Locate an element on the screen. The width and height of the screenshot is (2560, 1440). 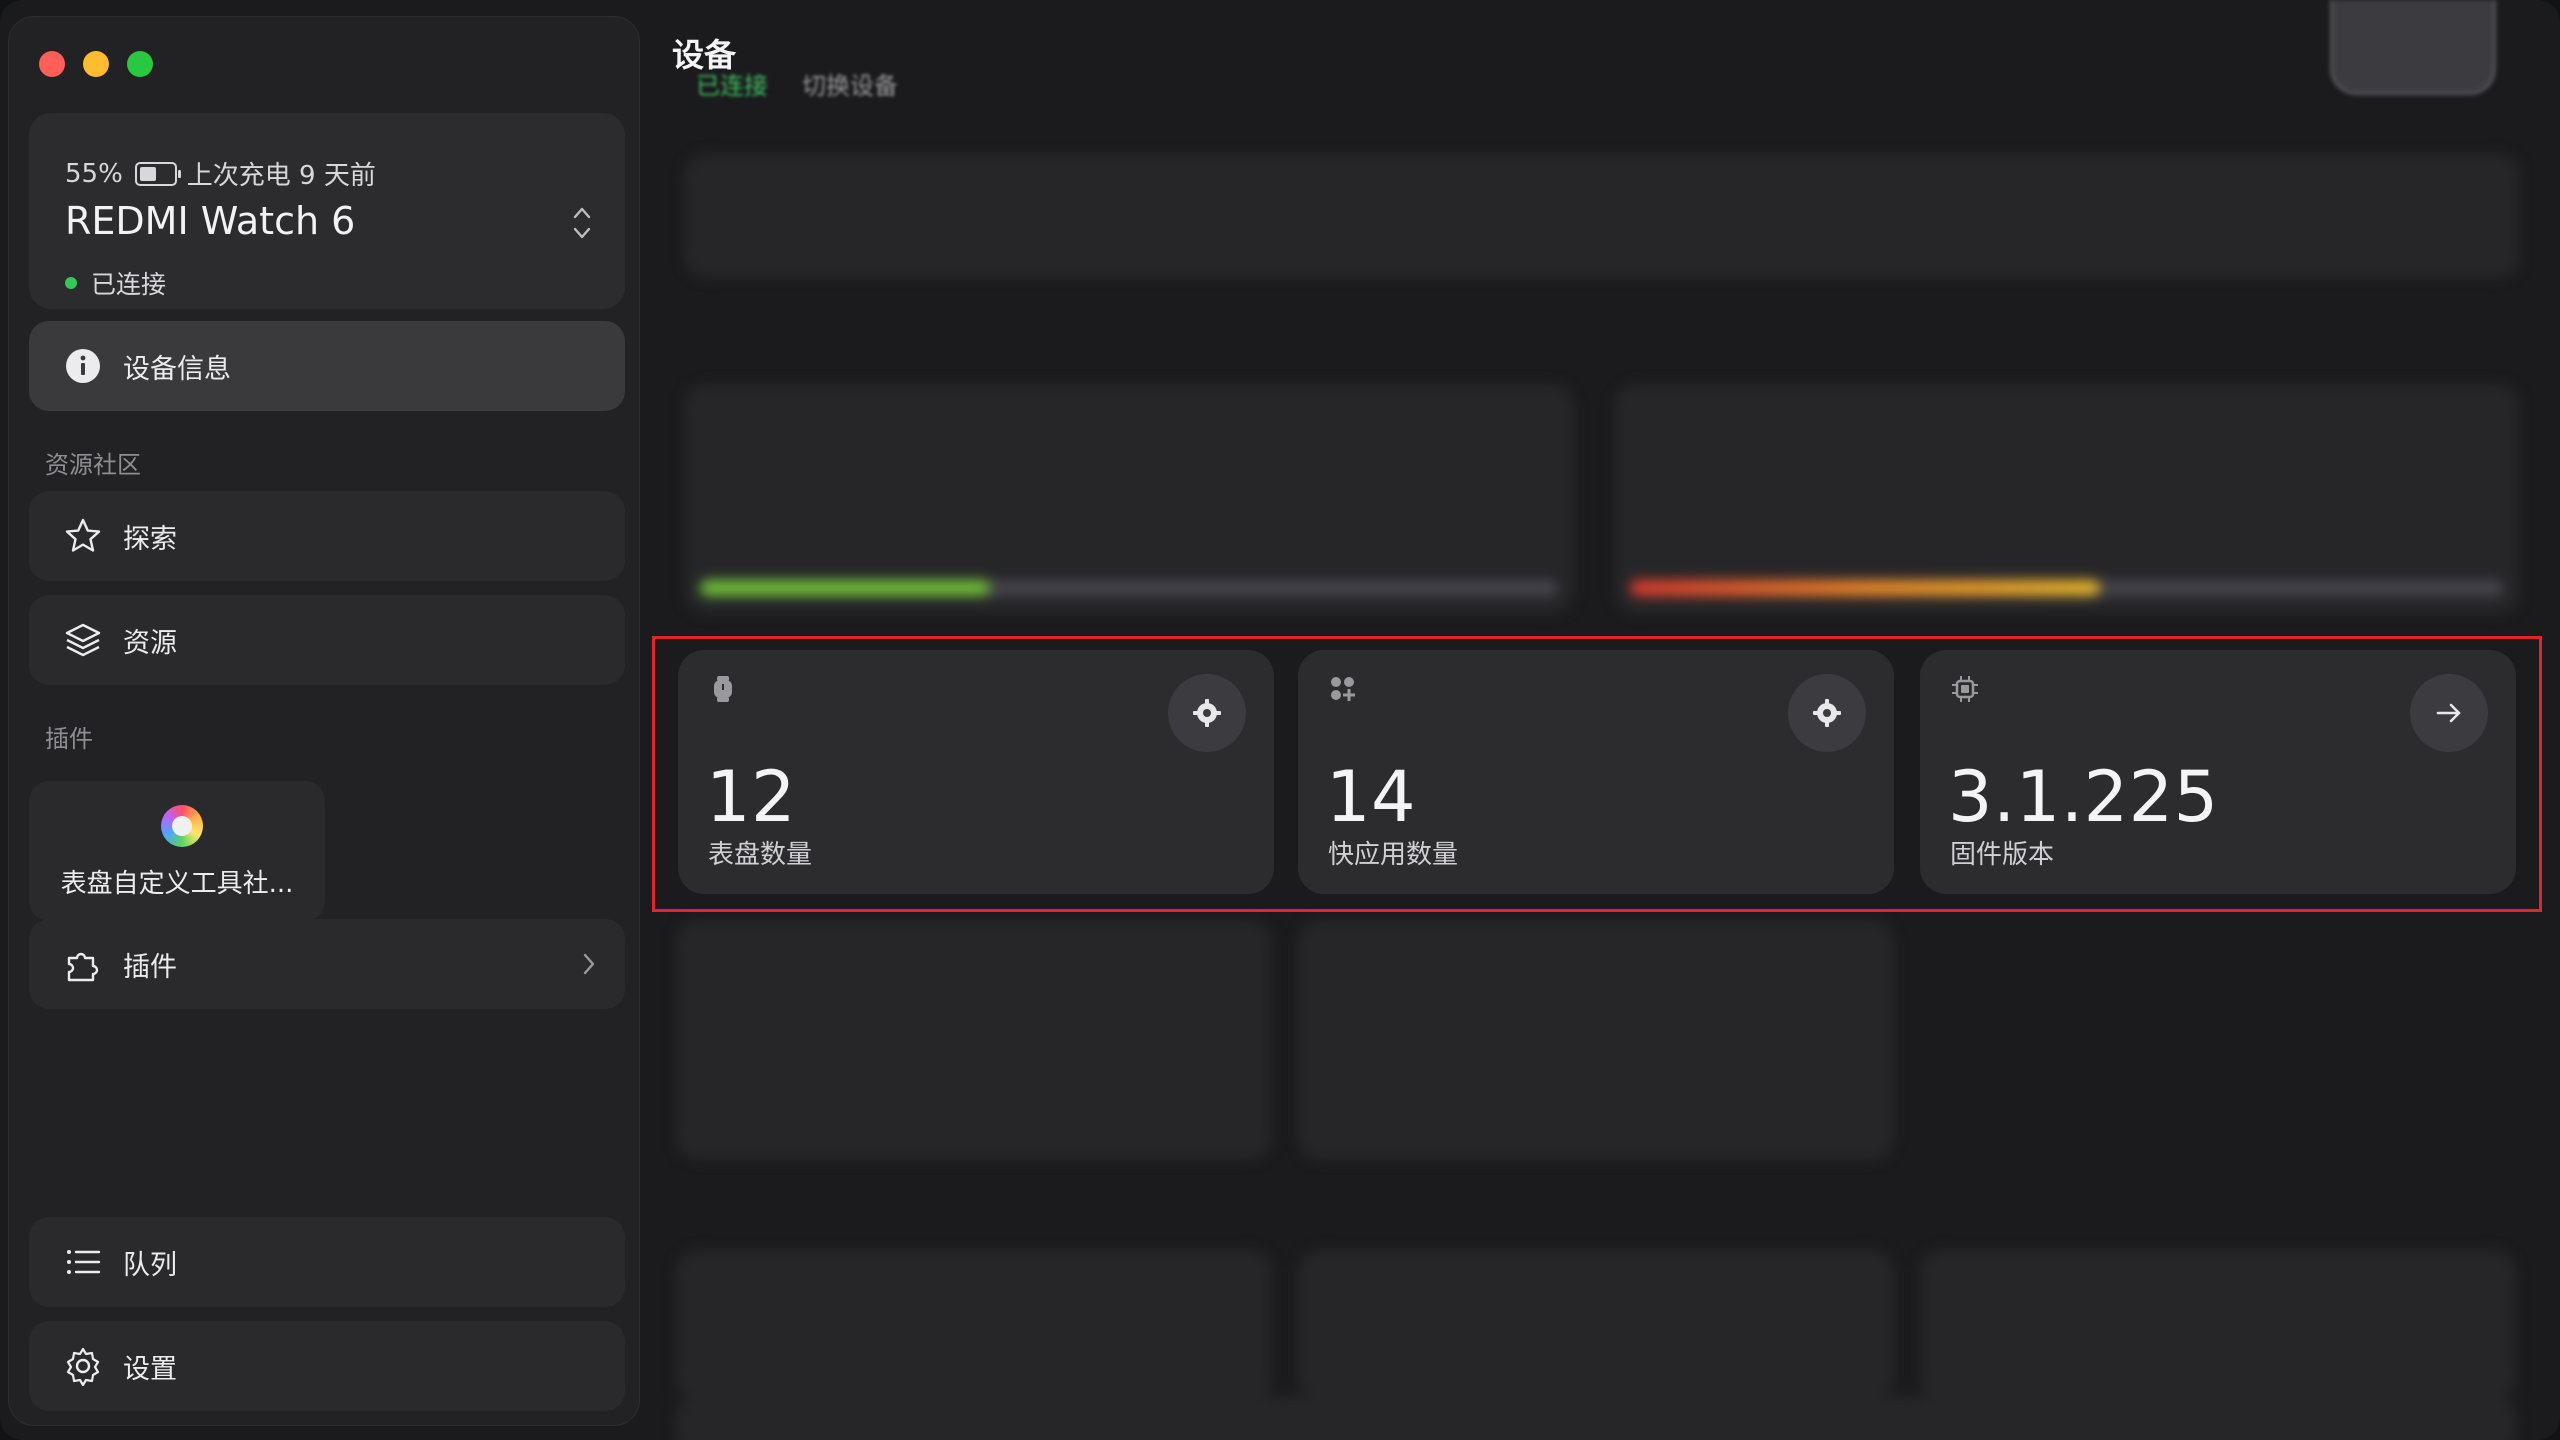
sidebar-item-label: 队列 is located at coordinates (150, 1265).